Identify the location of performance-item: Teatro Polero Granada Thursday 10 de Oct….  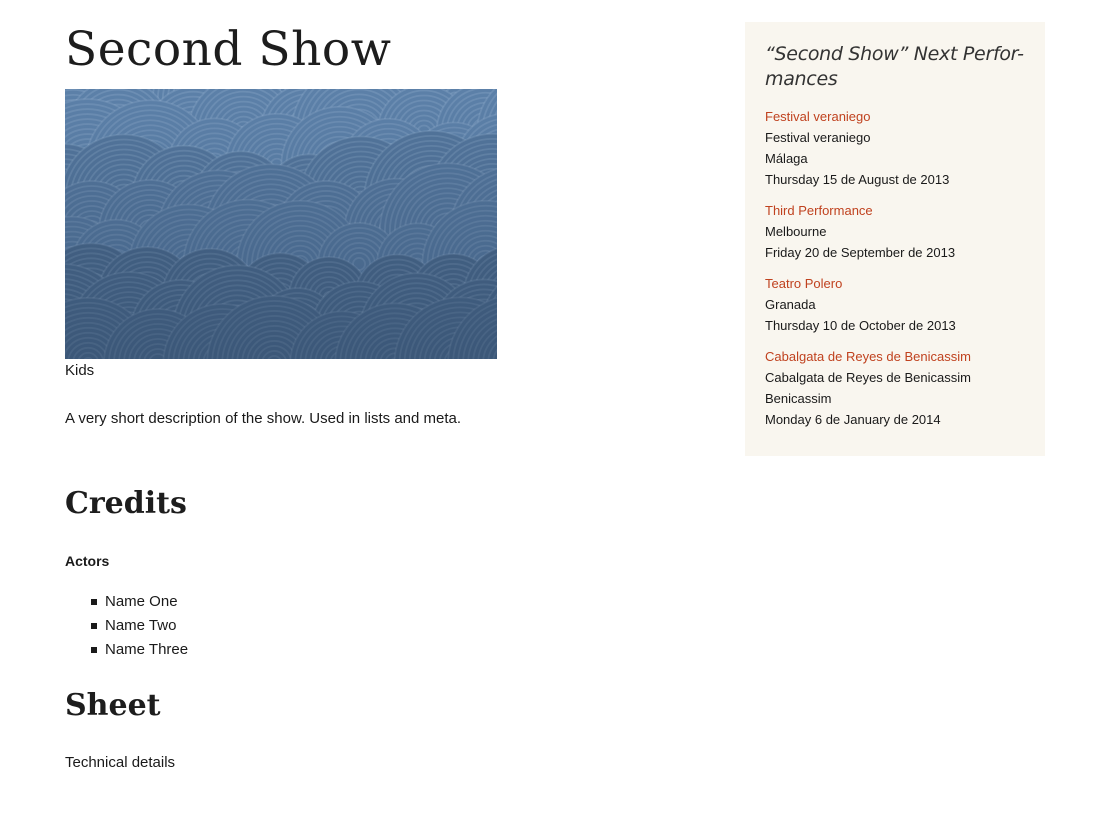
(895, 304).